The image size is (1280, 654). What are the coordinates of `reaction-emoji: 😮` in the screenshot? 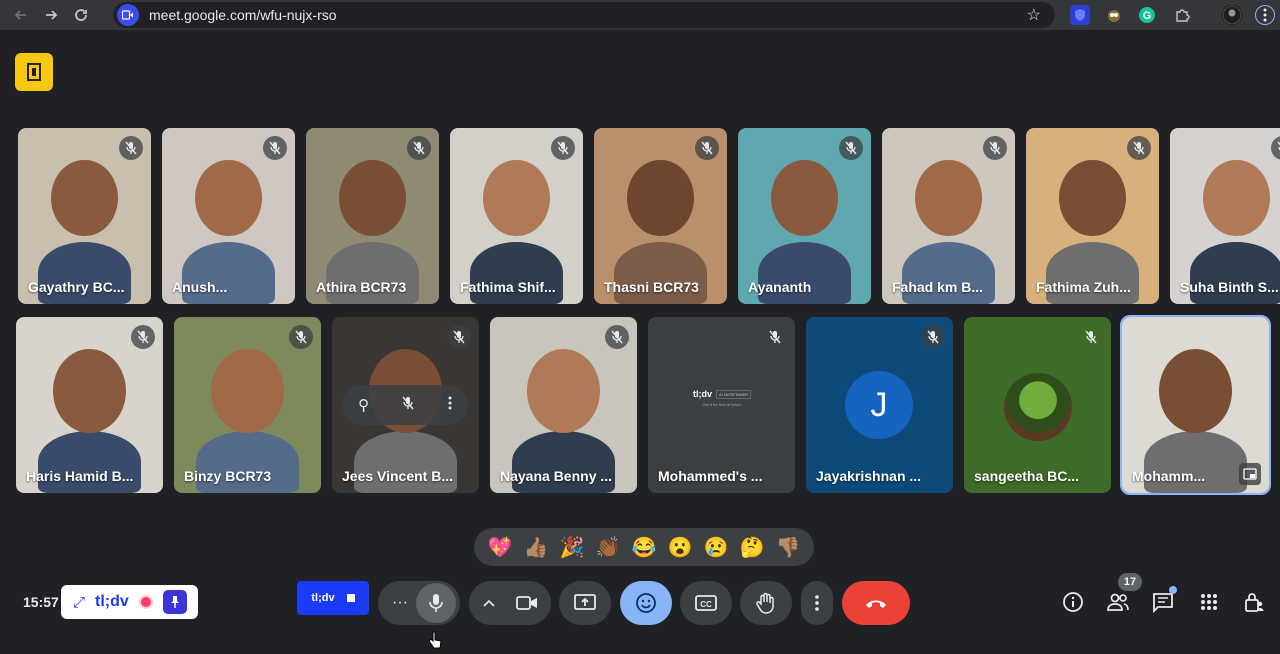 It's located at (680, 547).